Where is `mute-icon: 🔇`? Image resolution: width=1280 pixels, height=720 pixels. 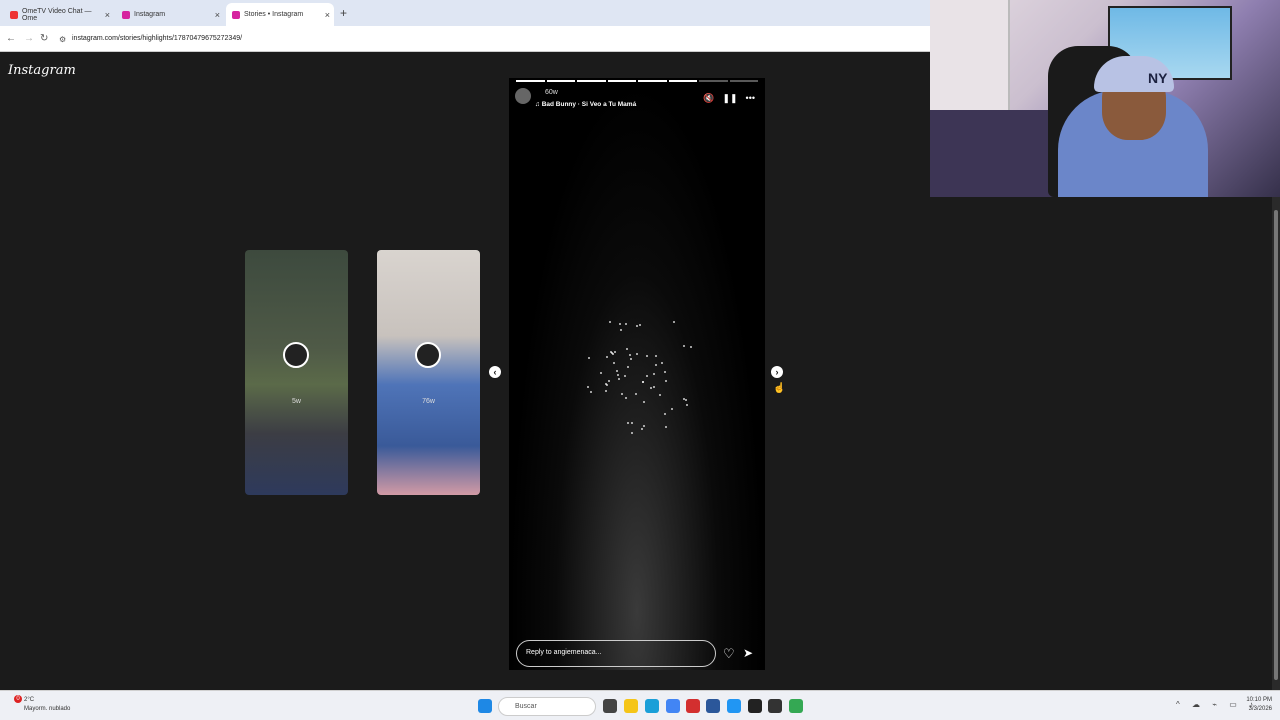
mute-icon: 🔇 is located at coordinates (708, 98).